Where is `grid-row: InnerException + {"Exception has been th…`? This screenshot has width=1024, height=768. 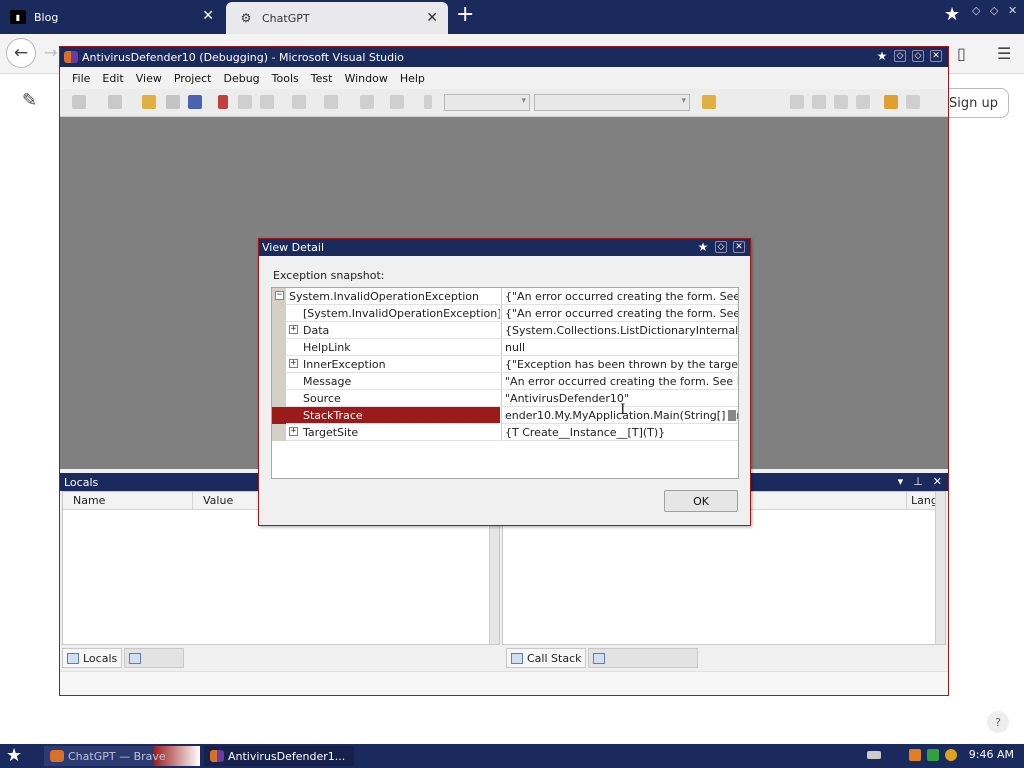 grid-row: InnerException + {"Exception has been th… is located at coordinates (505, 364).